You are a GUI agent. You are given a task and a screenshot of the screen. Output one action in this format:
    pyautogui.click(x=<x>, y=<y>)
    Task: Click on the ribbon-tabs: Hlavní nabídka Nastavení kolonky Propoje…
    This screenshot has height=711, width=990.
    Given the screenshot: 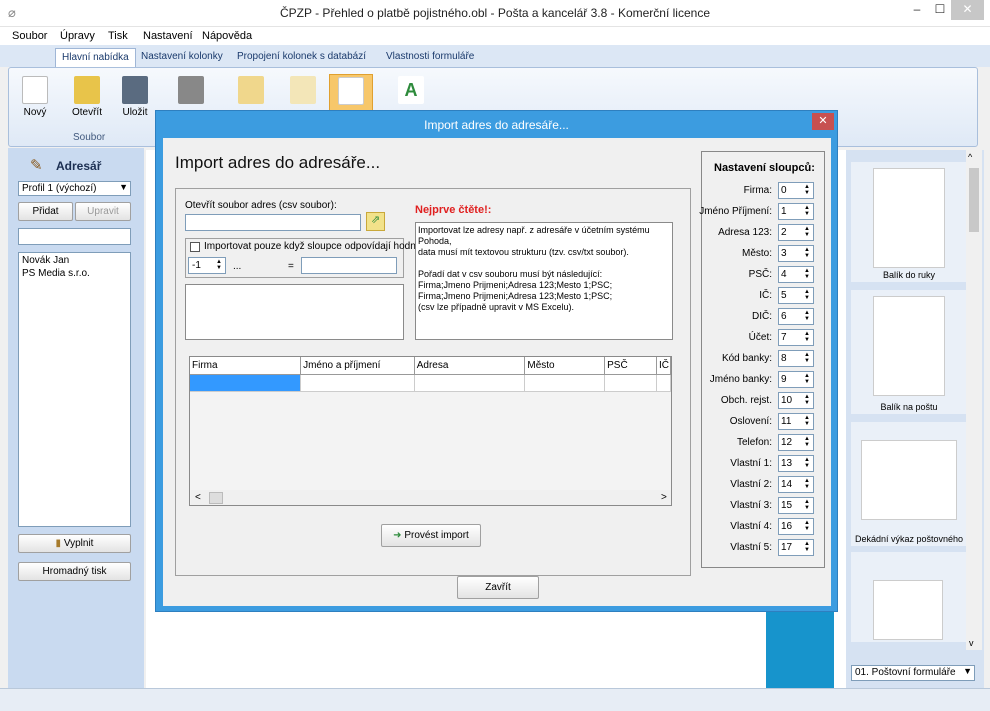 What is the action you would take?
    pyautogui.click(x=495, y=56)
    